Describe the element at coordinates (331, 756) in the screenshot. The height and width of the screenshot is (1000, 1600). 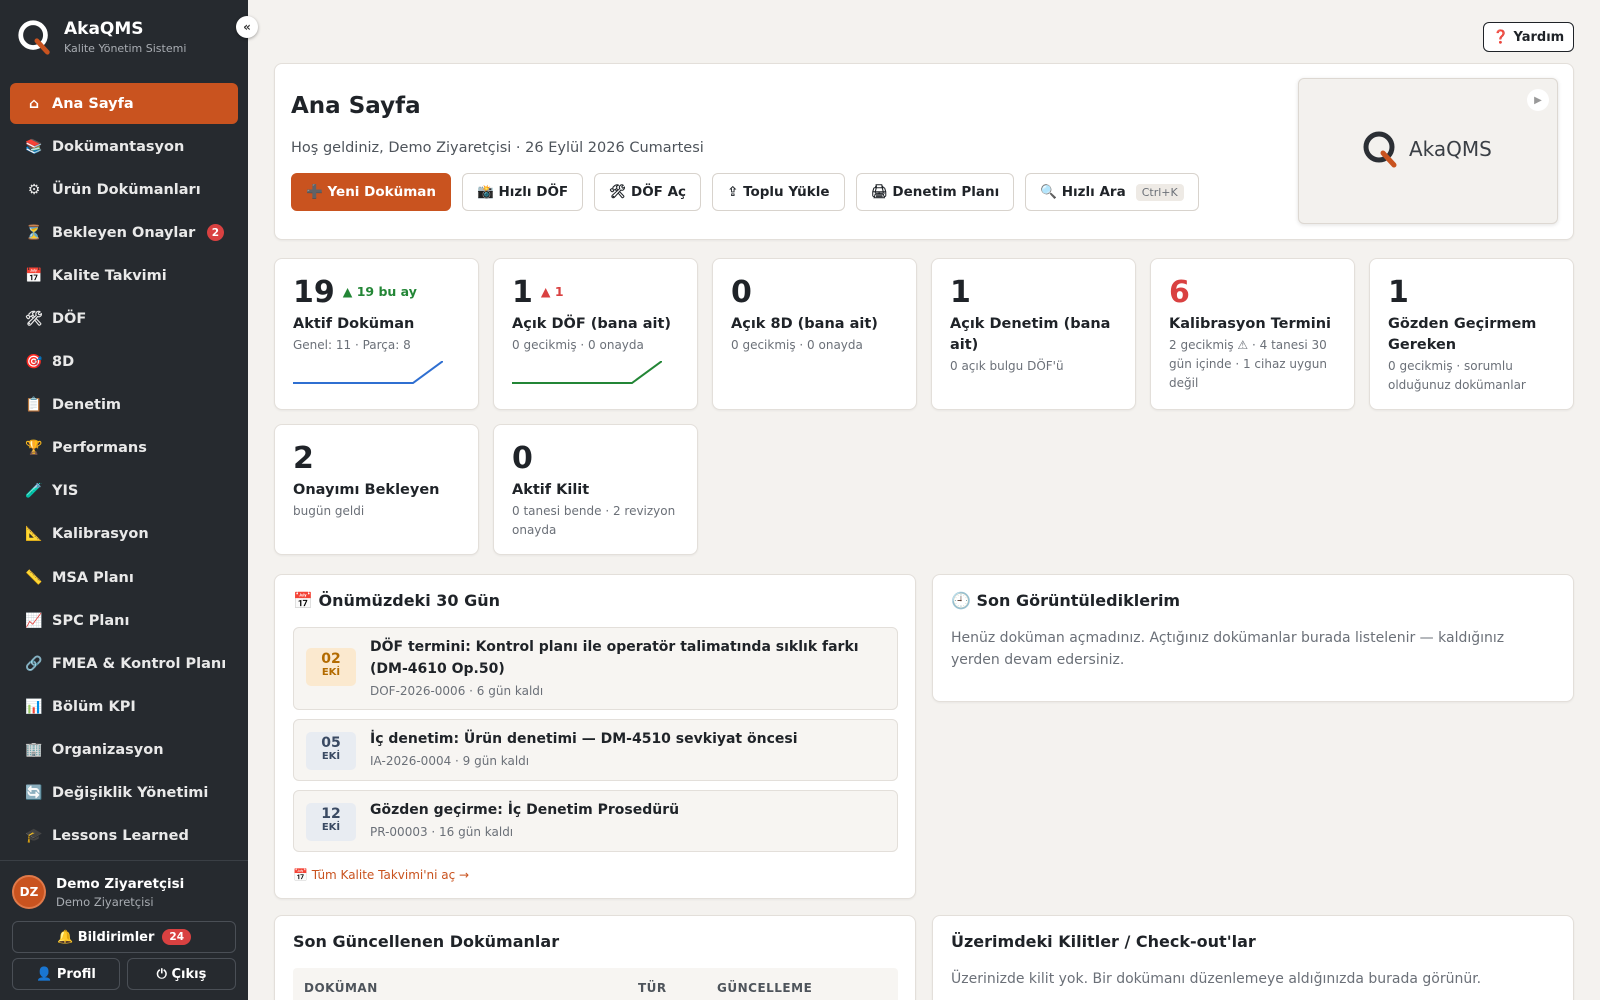
I see `date-month: EKİ` at that location.